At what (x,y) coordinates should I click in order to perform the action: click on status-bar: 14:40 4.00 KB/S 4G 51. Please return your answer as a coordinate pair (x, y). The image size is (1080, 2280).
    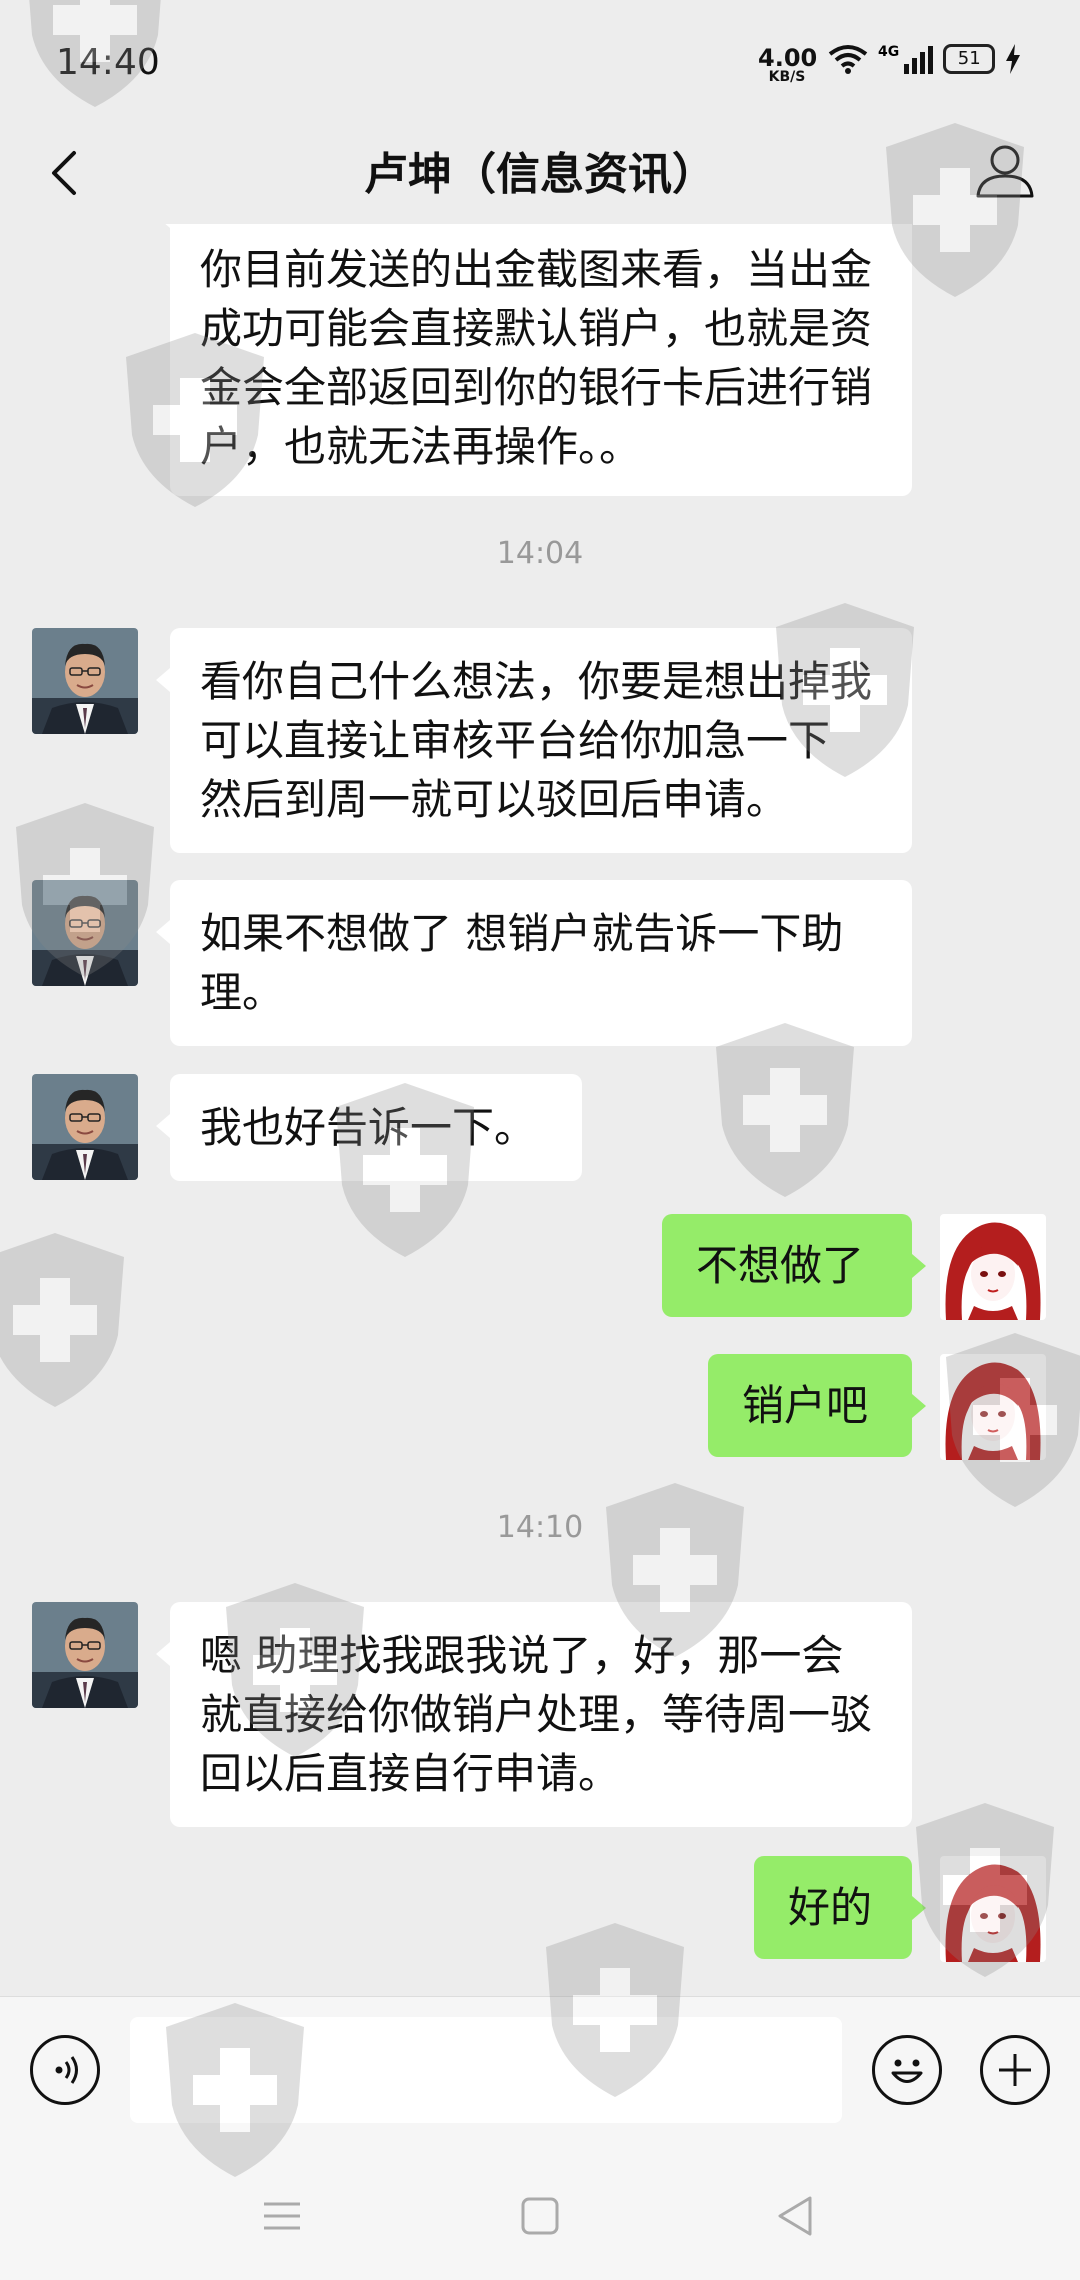
    Looking at the image, I should click on (540, 64).